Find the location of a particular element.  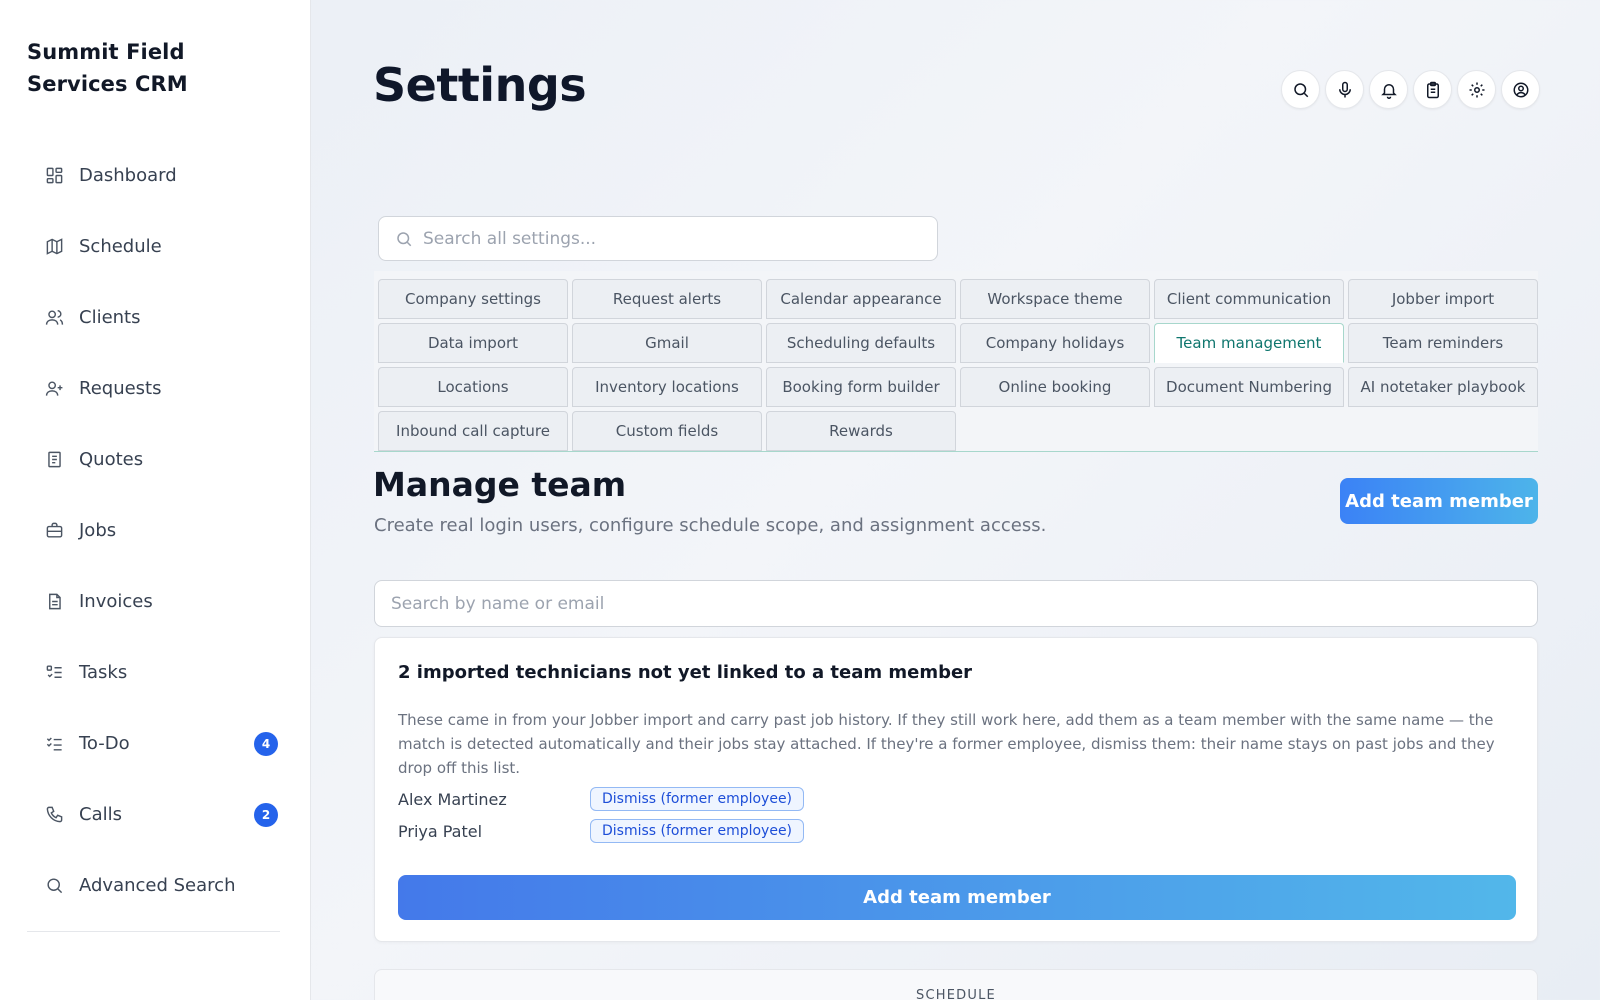

map-icon is located at coordinates (54, 247).